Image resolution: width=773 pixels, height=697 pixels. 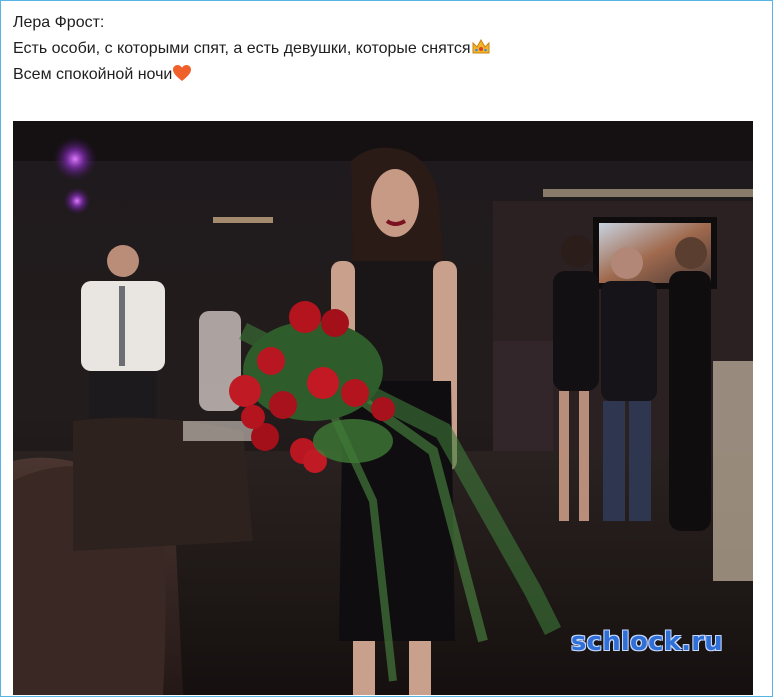 I want to click on watermark-text: schlock.ru, so click(x=646, y=642).